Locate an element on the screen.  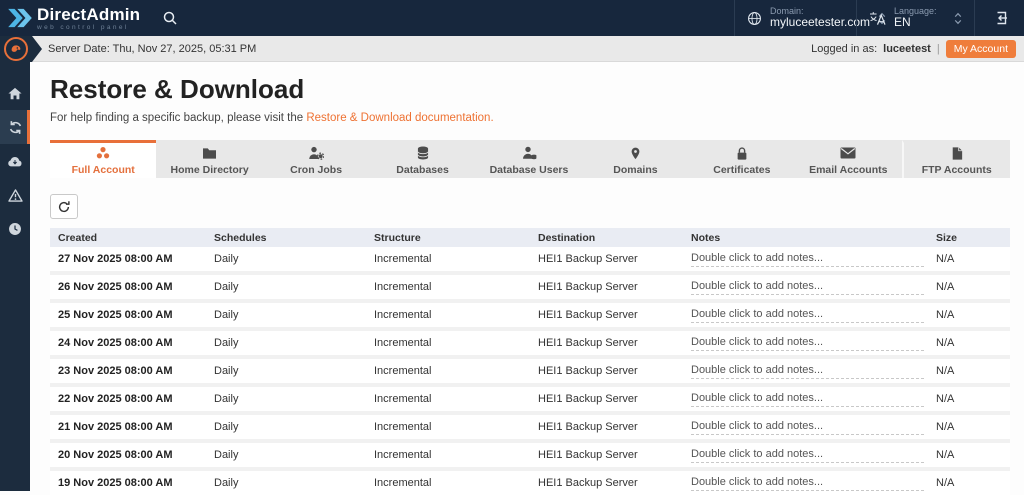
sidebar-item-restore is located at coordinates (15, 127).